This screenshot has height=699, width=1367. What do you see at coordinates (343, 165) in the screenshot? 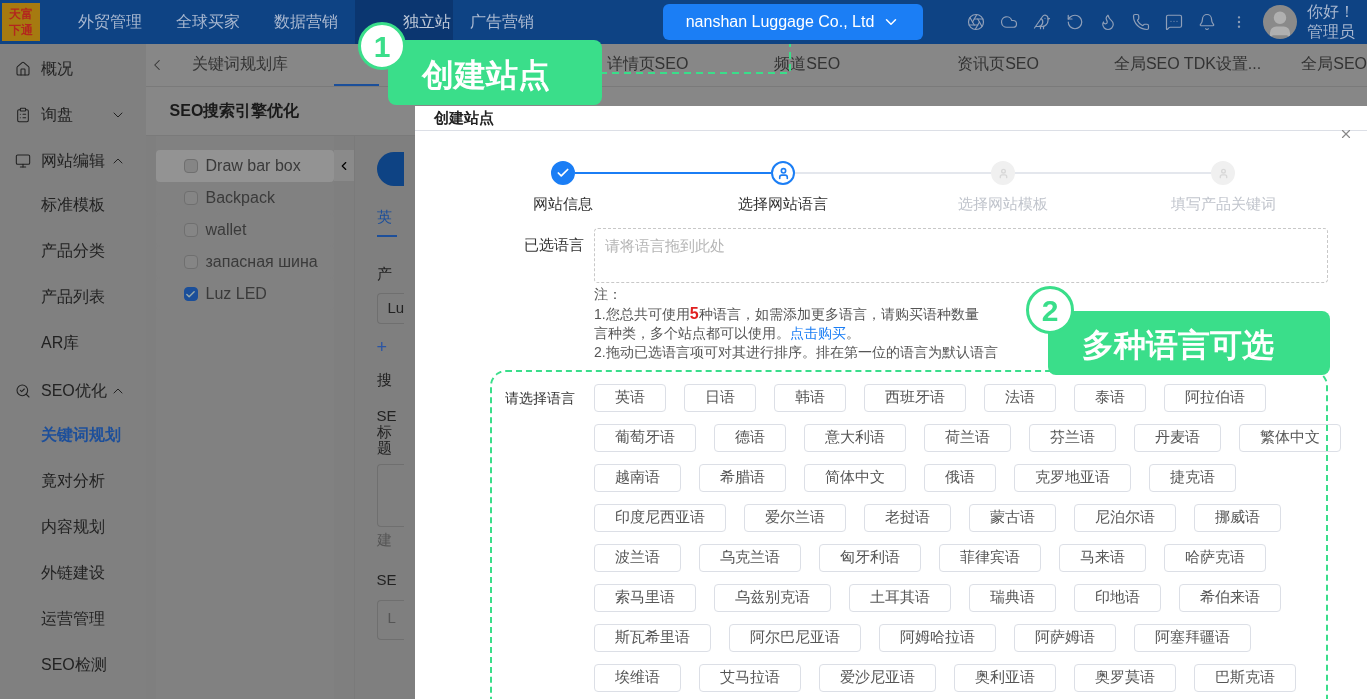
I see `collapse-button` at bounding box center [343, 165].